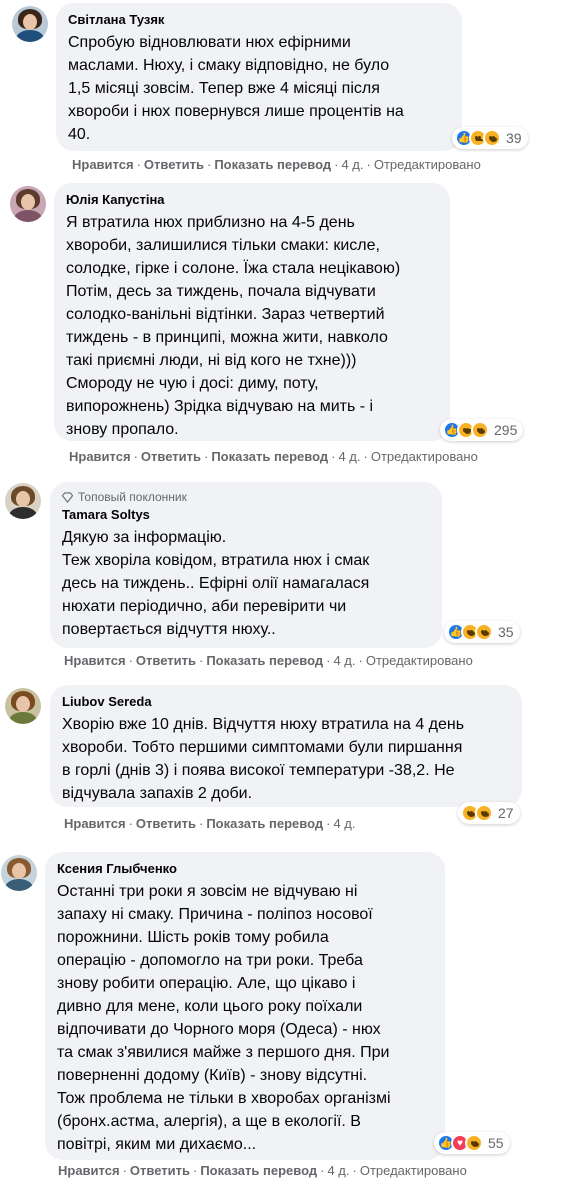  What do you see at coordinates (246, 497) in the screenshot?
I see `top-fan-badge: Топовый поклонник` at bounding box center [246, 497].